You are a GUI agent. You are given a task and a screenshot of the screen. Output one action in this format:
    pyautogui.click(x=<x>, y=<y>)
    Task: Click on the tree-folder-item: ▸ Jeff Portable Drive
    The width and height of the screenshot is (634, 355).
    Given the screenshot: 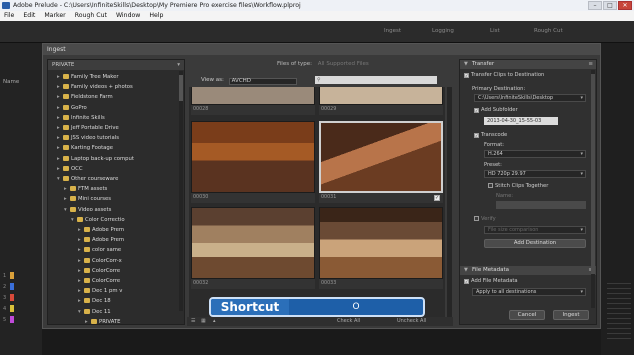 What is the action you would take?
    pyautogui.click(x=88, y=128)
    